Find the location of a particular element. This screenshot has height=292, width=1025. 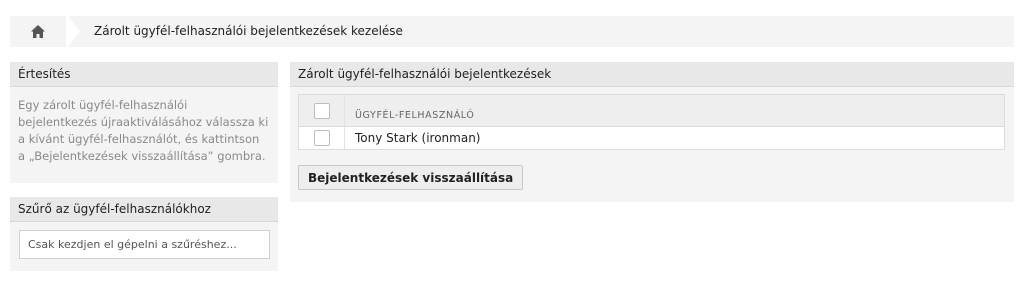

row-checkbox is located at coordinates (321, 138).